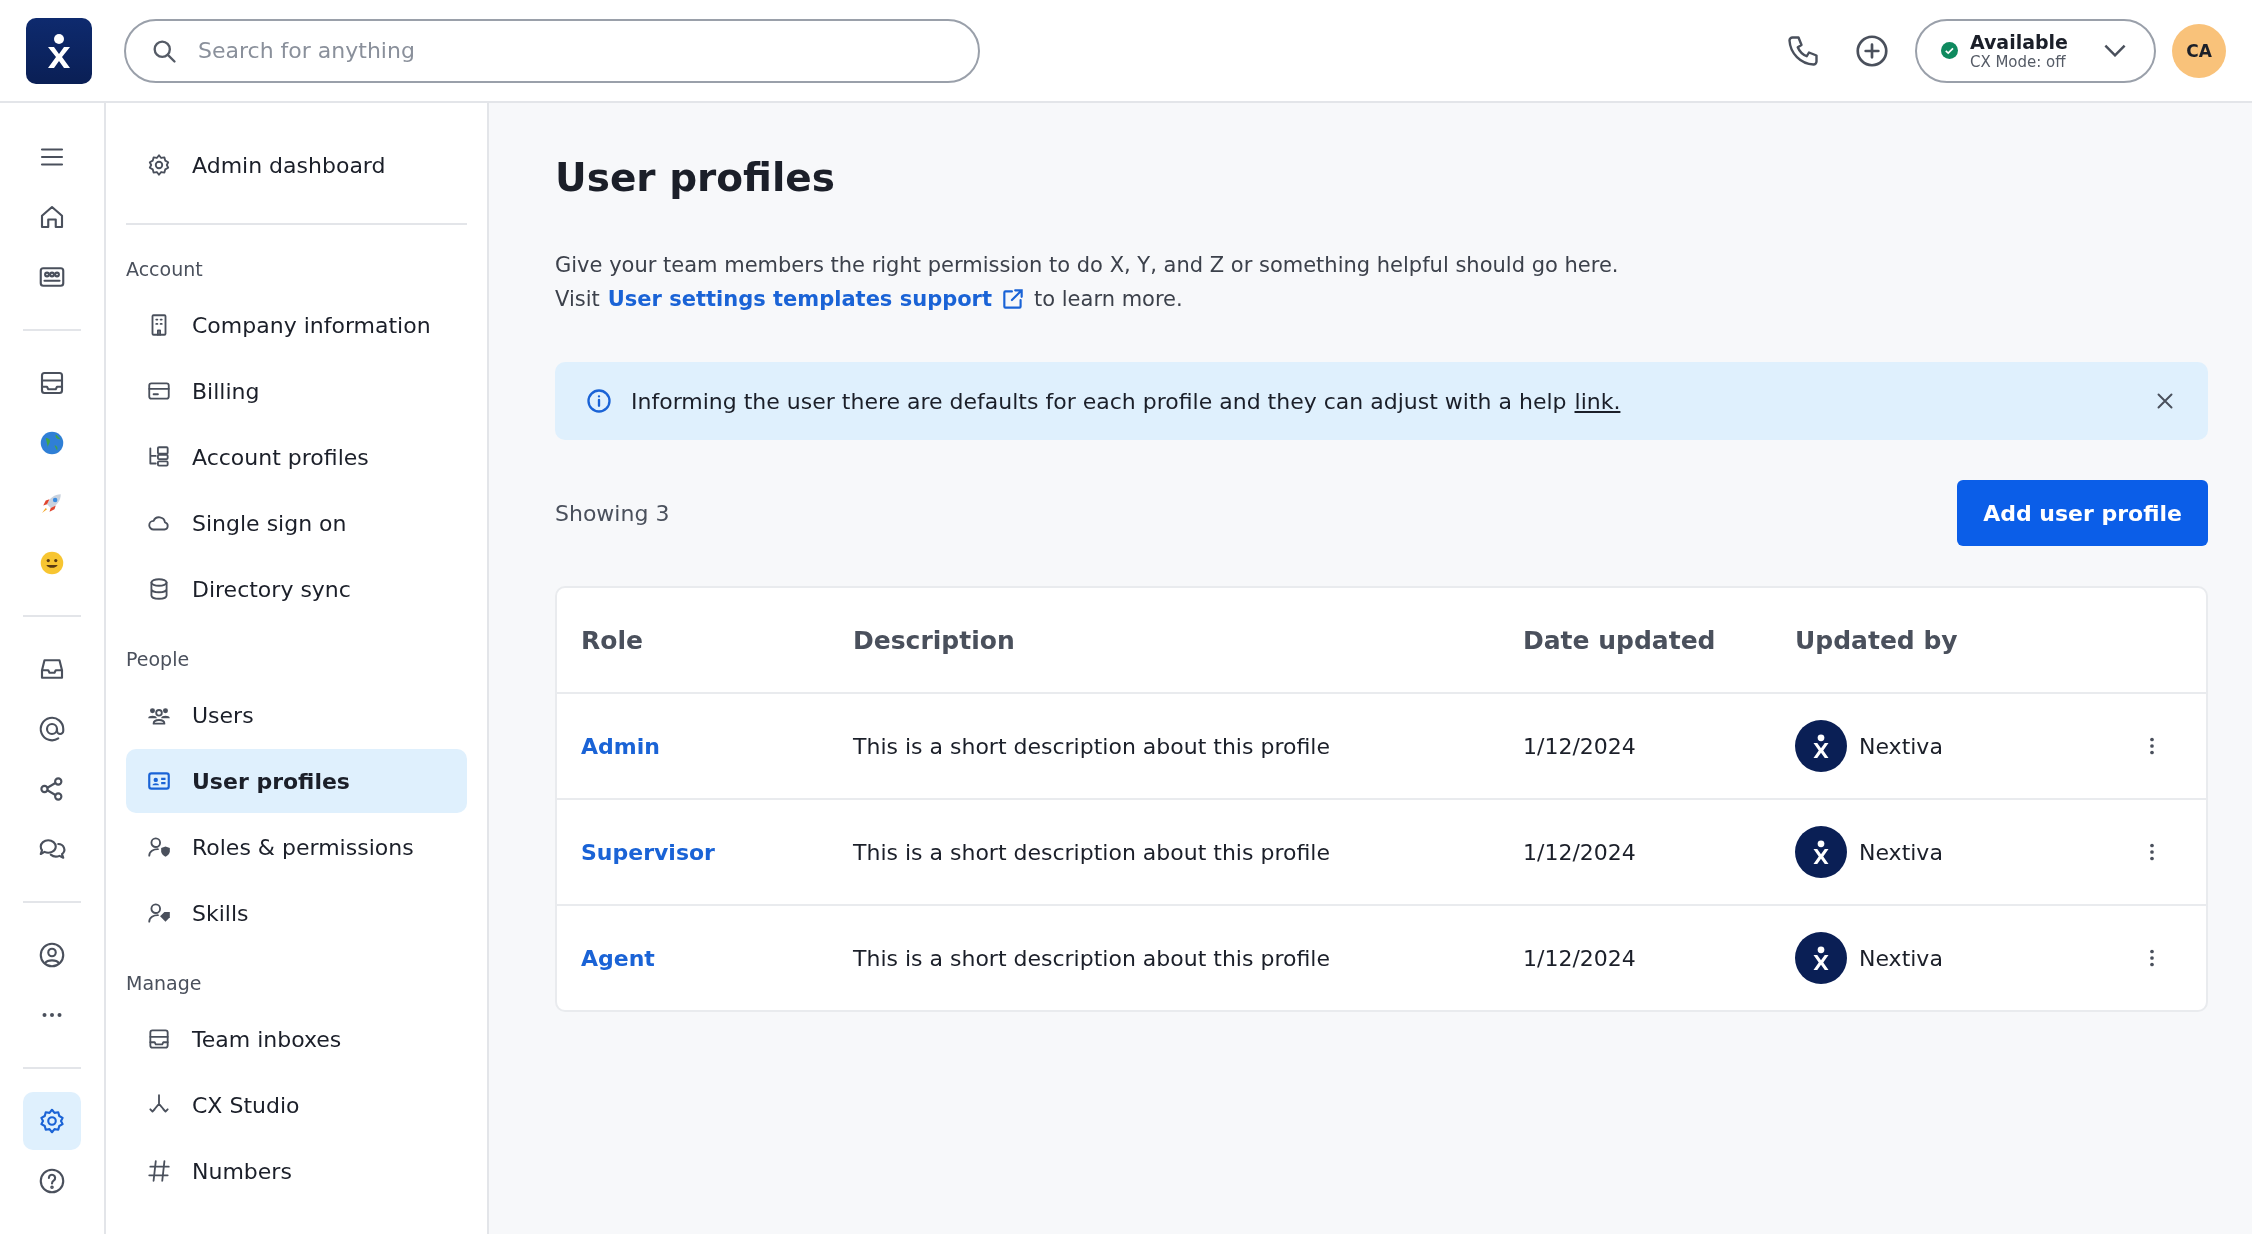 This screenshot has width=2252, height=1234. Describe the element at coordinates (620, 746) in the screenshot. I see `role-link: Admin` at that location.